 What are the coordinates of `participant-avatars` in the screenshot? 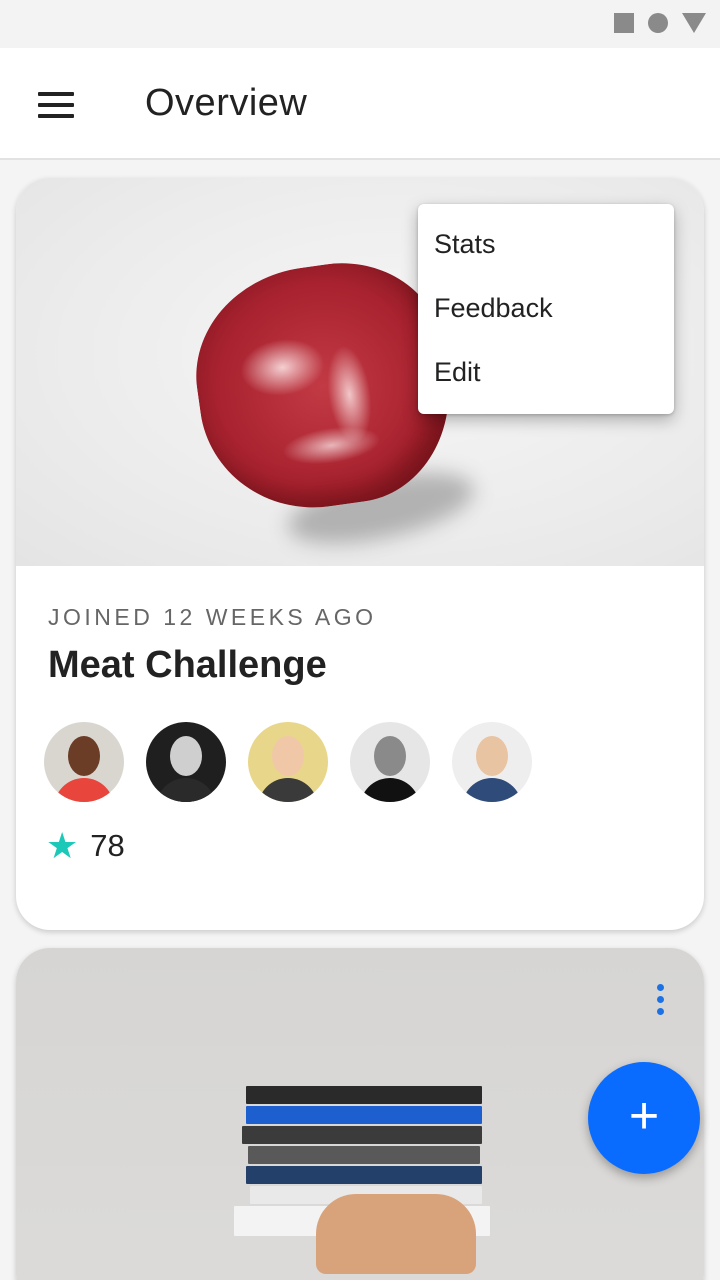 It's located at (288, 762).